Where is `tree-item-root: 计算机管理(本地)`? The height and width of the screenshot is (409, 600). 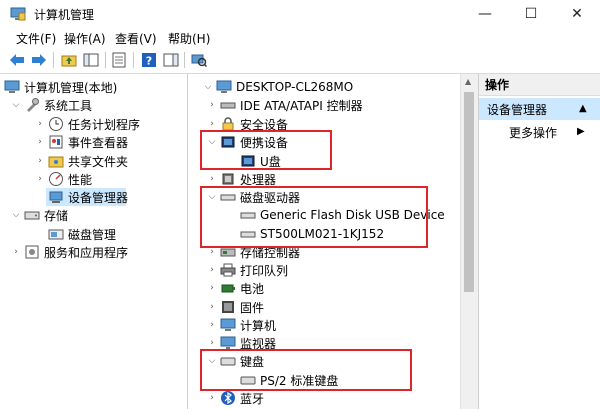 tree-item-root: 计算机管理(本地) is located at coordinates (59, 87).